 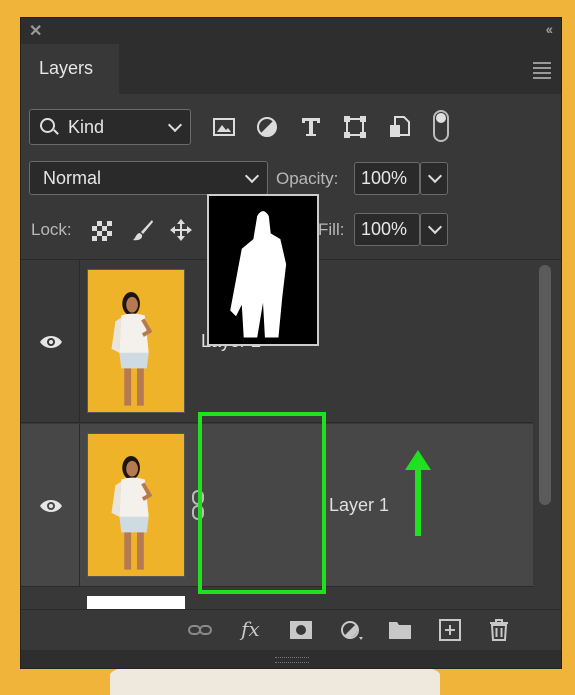 I want to click on filter-kind-dropdown: Kind, so click(x=110, y=127).